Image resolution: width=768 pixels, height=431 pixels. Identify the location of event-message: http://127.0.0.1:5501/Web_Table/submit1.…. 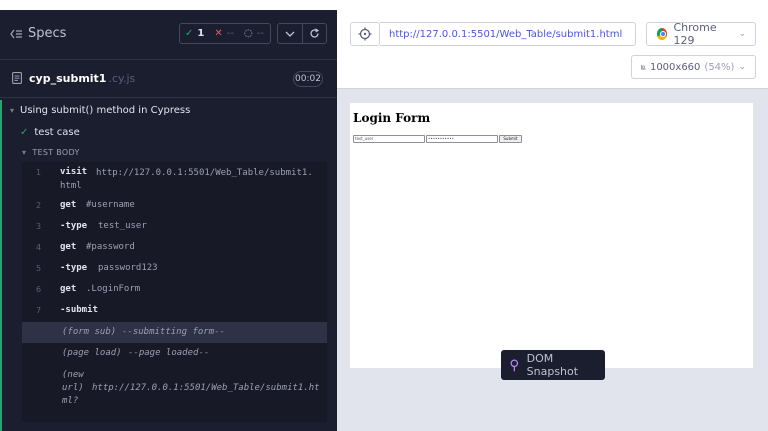
(191, 394).